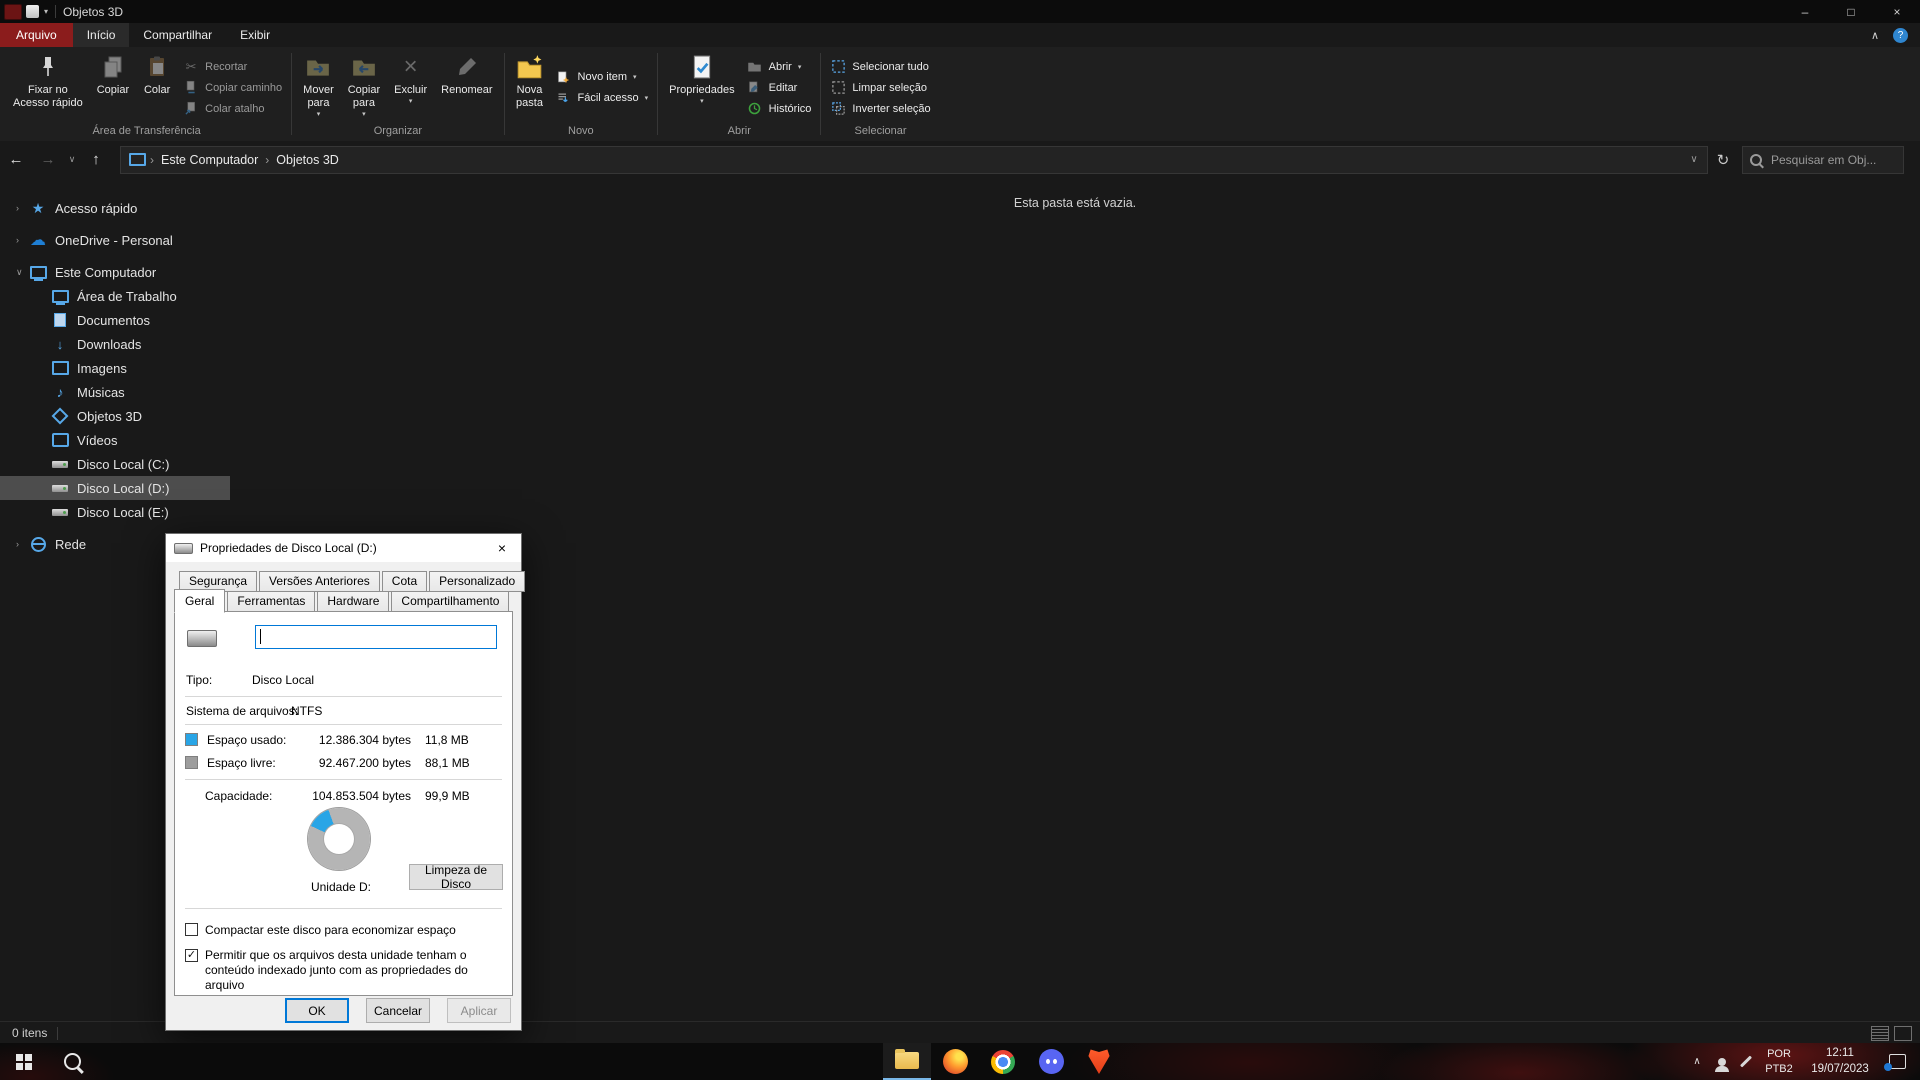 The height and width of the screenshot is (1080, 1920). I want to click on copy-button: Copiar, so click(113, 87).